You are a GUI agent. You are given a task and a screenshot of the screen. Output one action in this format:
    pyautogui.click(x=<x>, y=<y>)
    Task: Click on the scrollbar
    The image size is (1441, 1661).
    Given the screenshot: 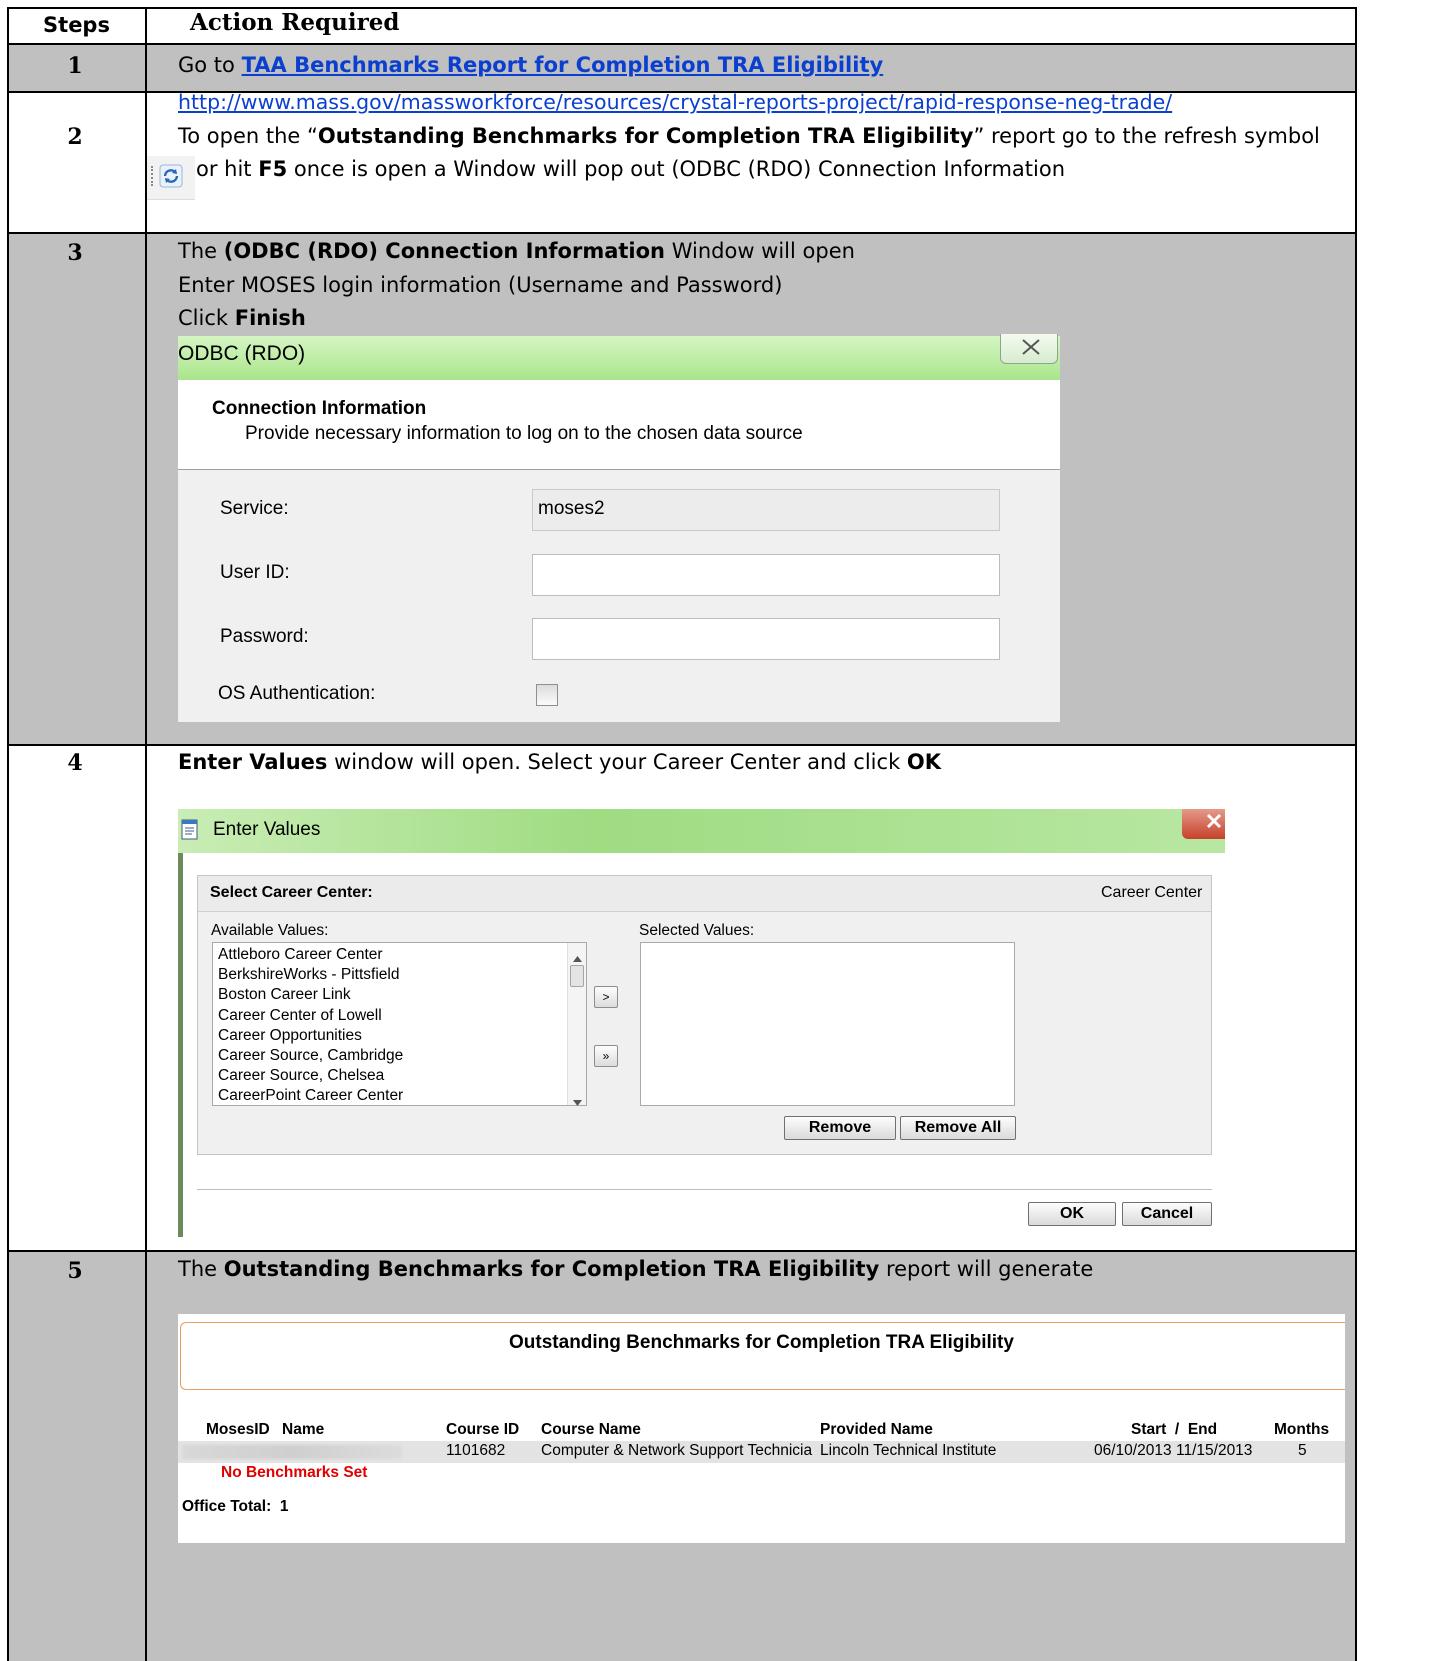 What is the action you would take?
    pyautogui.click(x=576, y=1024)
    